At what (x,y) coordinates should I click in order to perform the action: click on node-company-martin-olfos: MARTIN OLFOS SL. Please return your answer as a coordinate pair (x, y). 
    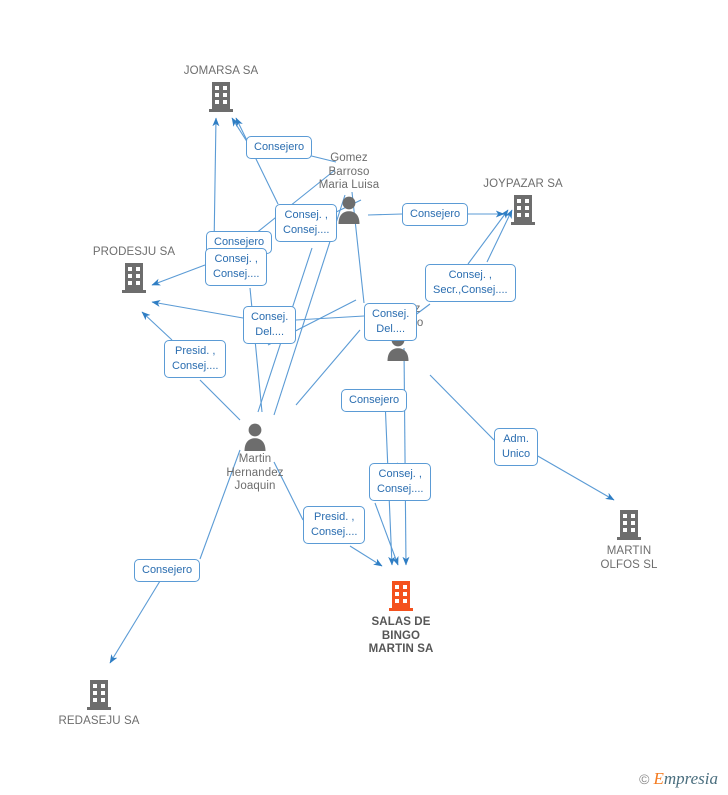
    Looking at the image, I should click on (629, 539).